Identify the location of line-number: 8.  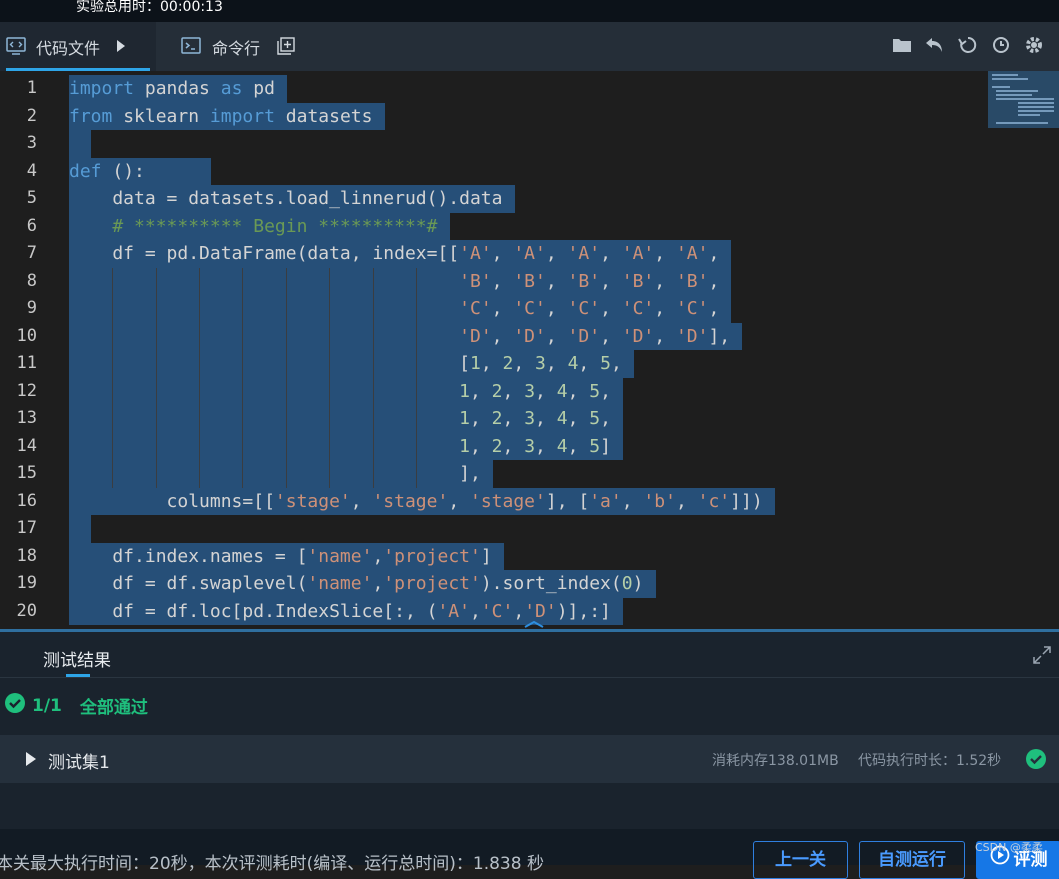
(31, 280).